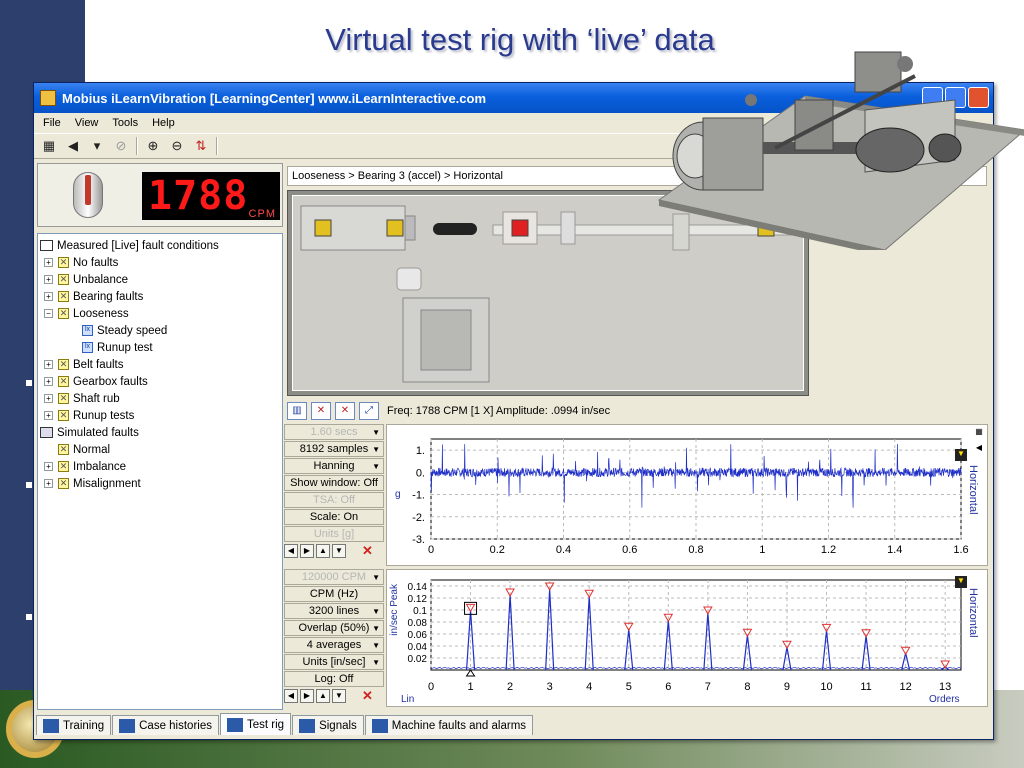 The width and height of the screenshot is (1024, 768). What do you see at coordinates (198, 196) in the screenshot?
I see `speed-value: 1788` at bounding box center [198, 196].